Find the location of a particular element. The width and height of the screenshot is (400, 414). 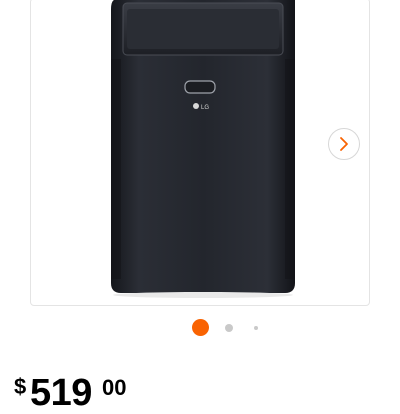

svg-text: LG is located at coordinates (205, 108).